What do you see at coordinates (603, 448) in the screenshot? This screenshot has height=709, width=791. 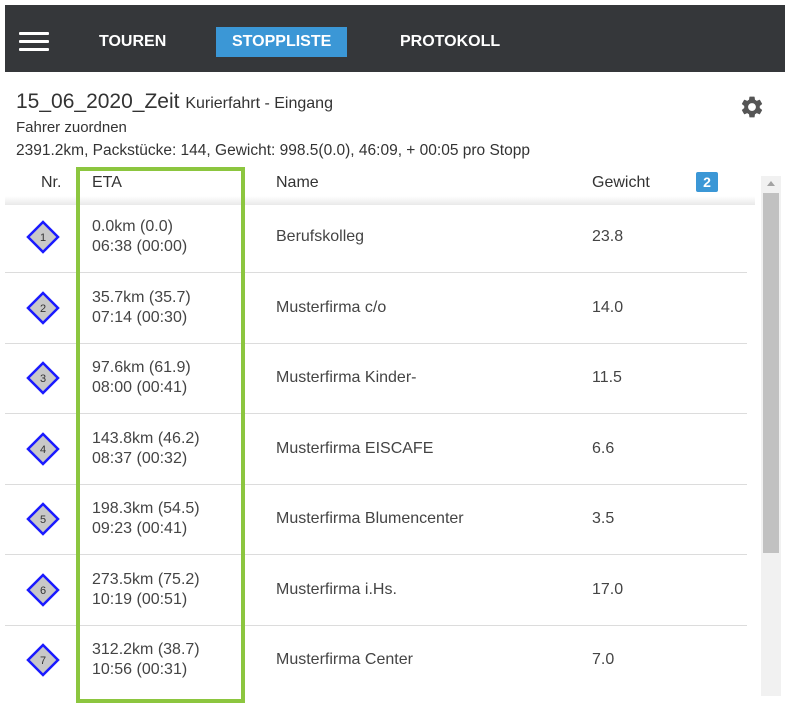 I see `stop-weight: 6.6` at bounding box center [603, 448].